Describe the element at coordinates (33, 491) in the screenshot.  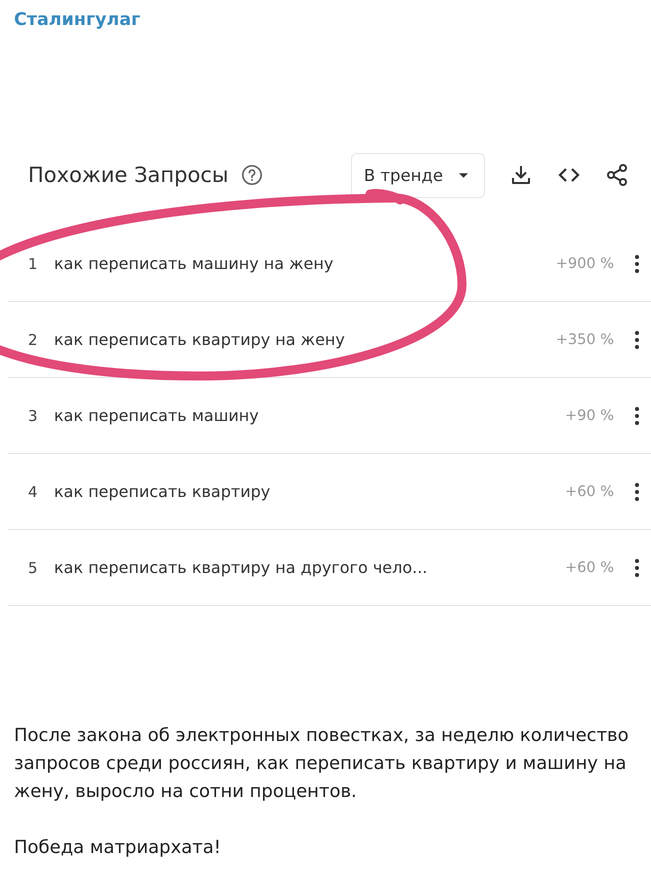
I see `row-rank: 4` at that location.